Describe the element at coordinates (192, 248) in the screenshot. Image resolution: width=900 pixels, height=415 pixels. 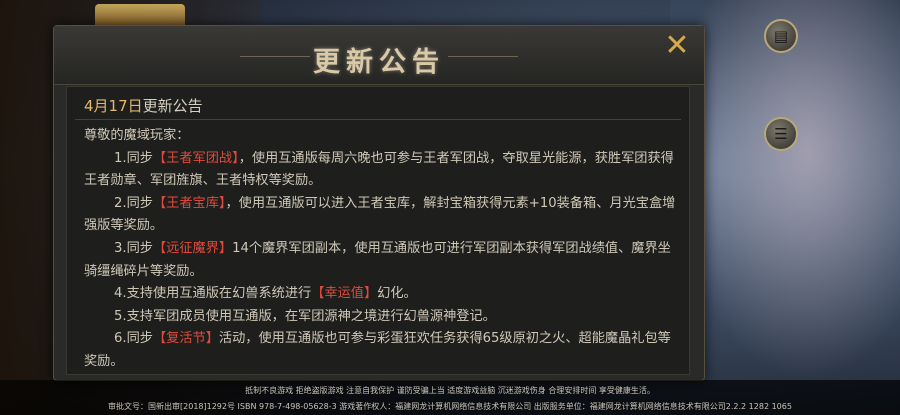
I see `highlight-text: 【远征魔界】` at that location.